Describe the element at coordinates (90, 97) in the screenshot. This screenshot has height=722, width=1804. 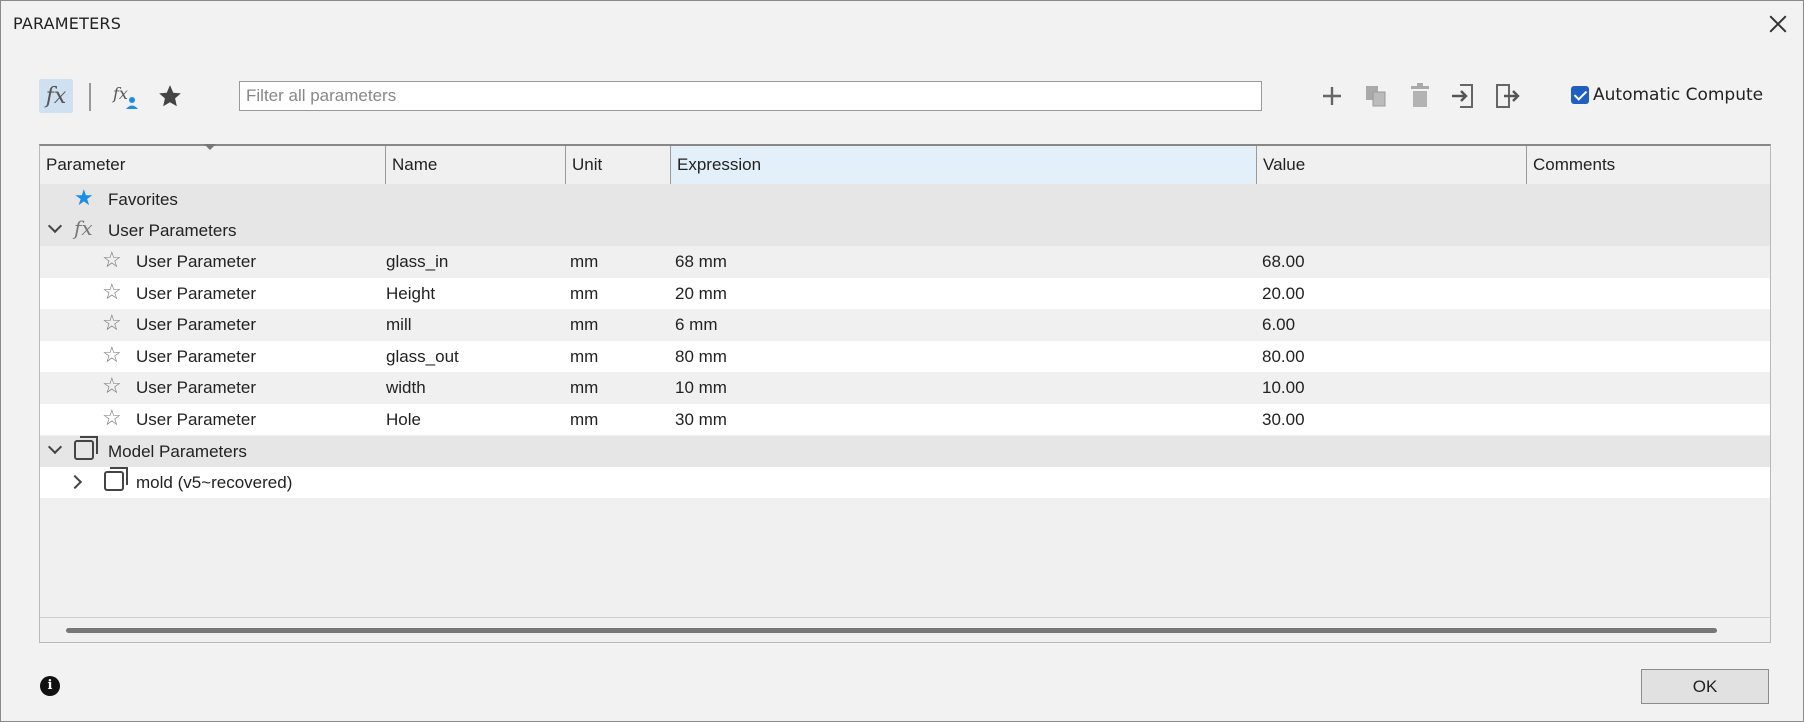
I see `toolbar-separator` at that location.